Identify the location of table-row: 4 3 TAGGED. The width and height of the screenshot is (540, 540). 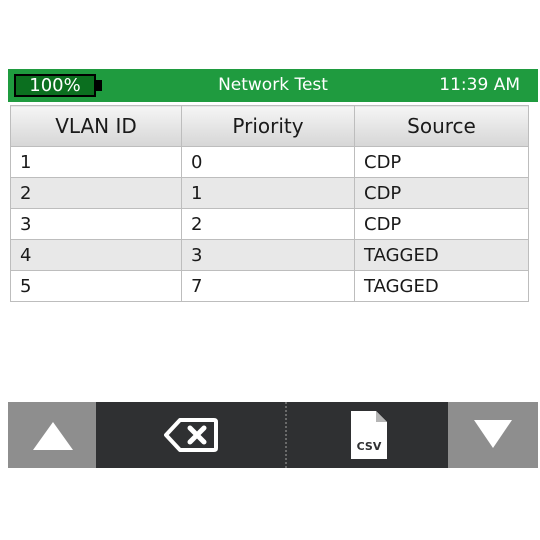
(269, 255).